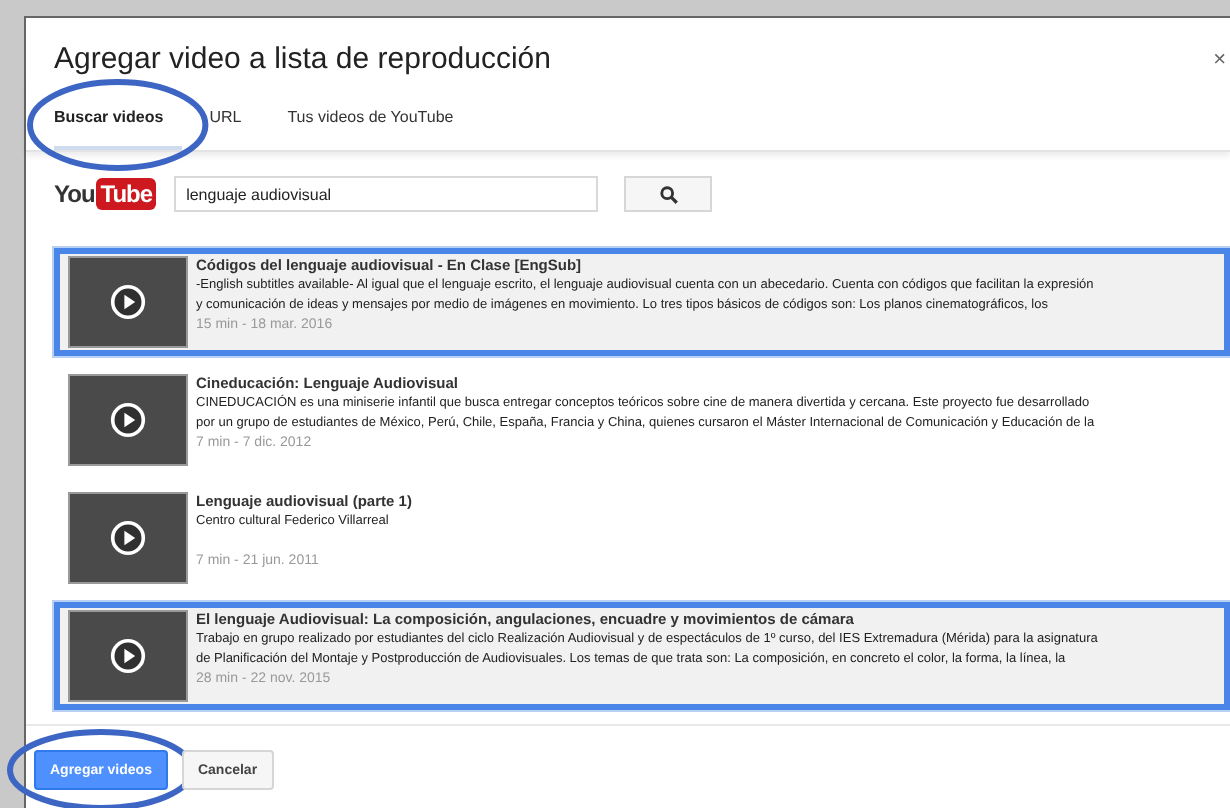  What do you see at coordinates (302, 59) in the screenshot?
I see `dialog-title: Agregar video a lista de reproducción` at bounding box center [302, 59].